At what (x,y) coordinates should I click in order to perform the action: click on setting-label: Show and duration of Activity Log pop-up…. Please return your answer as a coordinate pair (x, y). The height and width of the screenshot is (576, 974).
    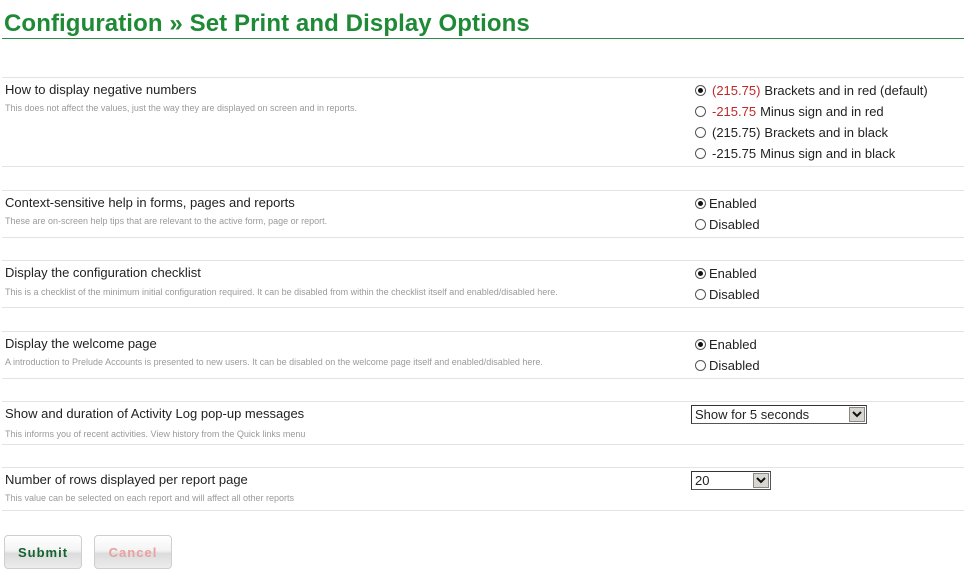
    Looking at the image, I should click on (155, 413).